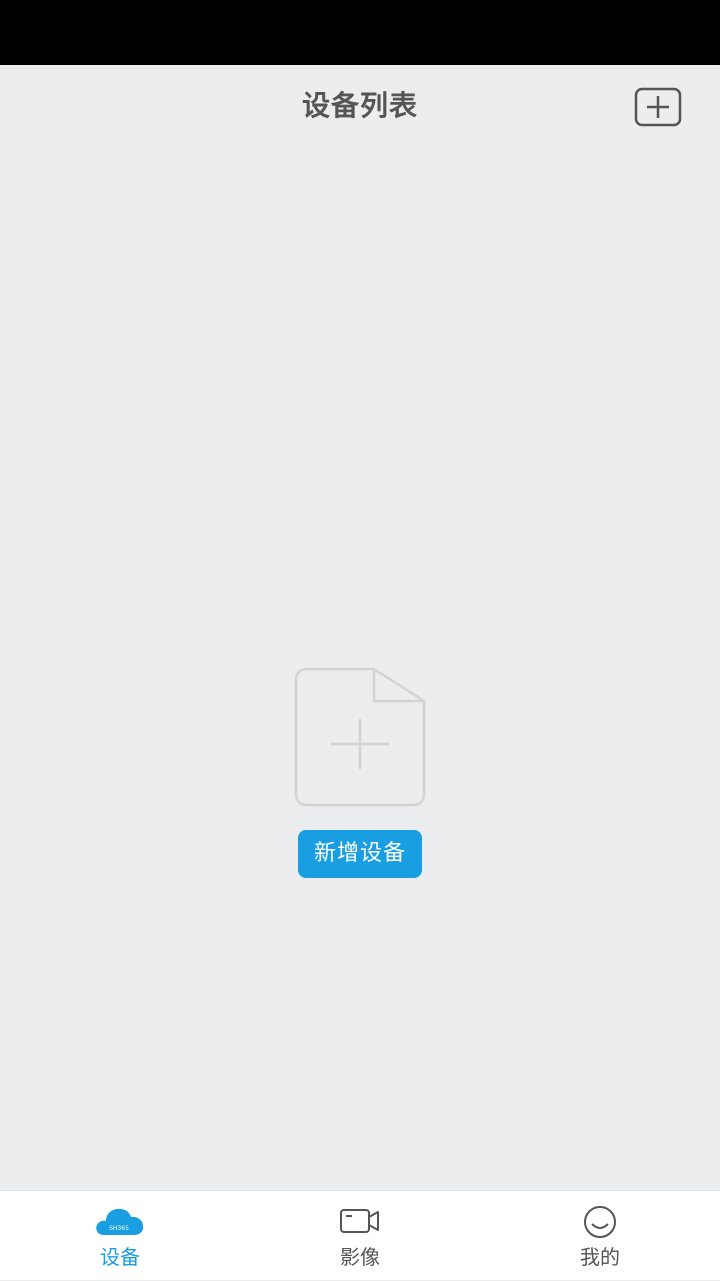  I want to click on add-device-header-button, so click(658, 107).